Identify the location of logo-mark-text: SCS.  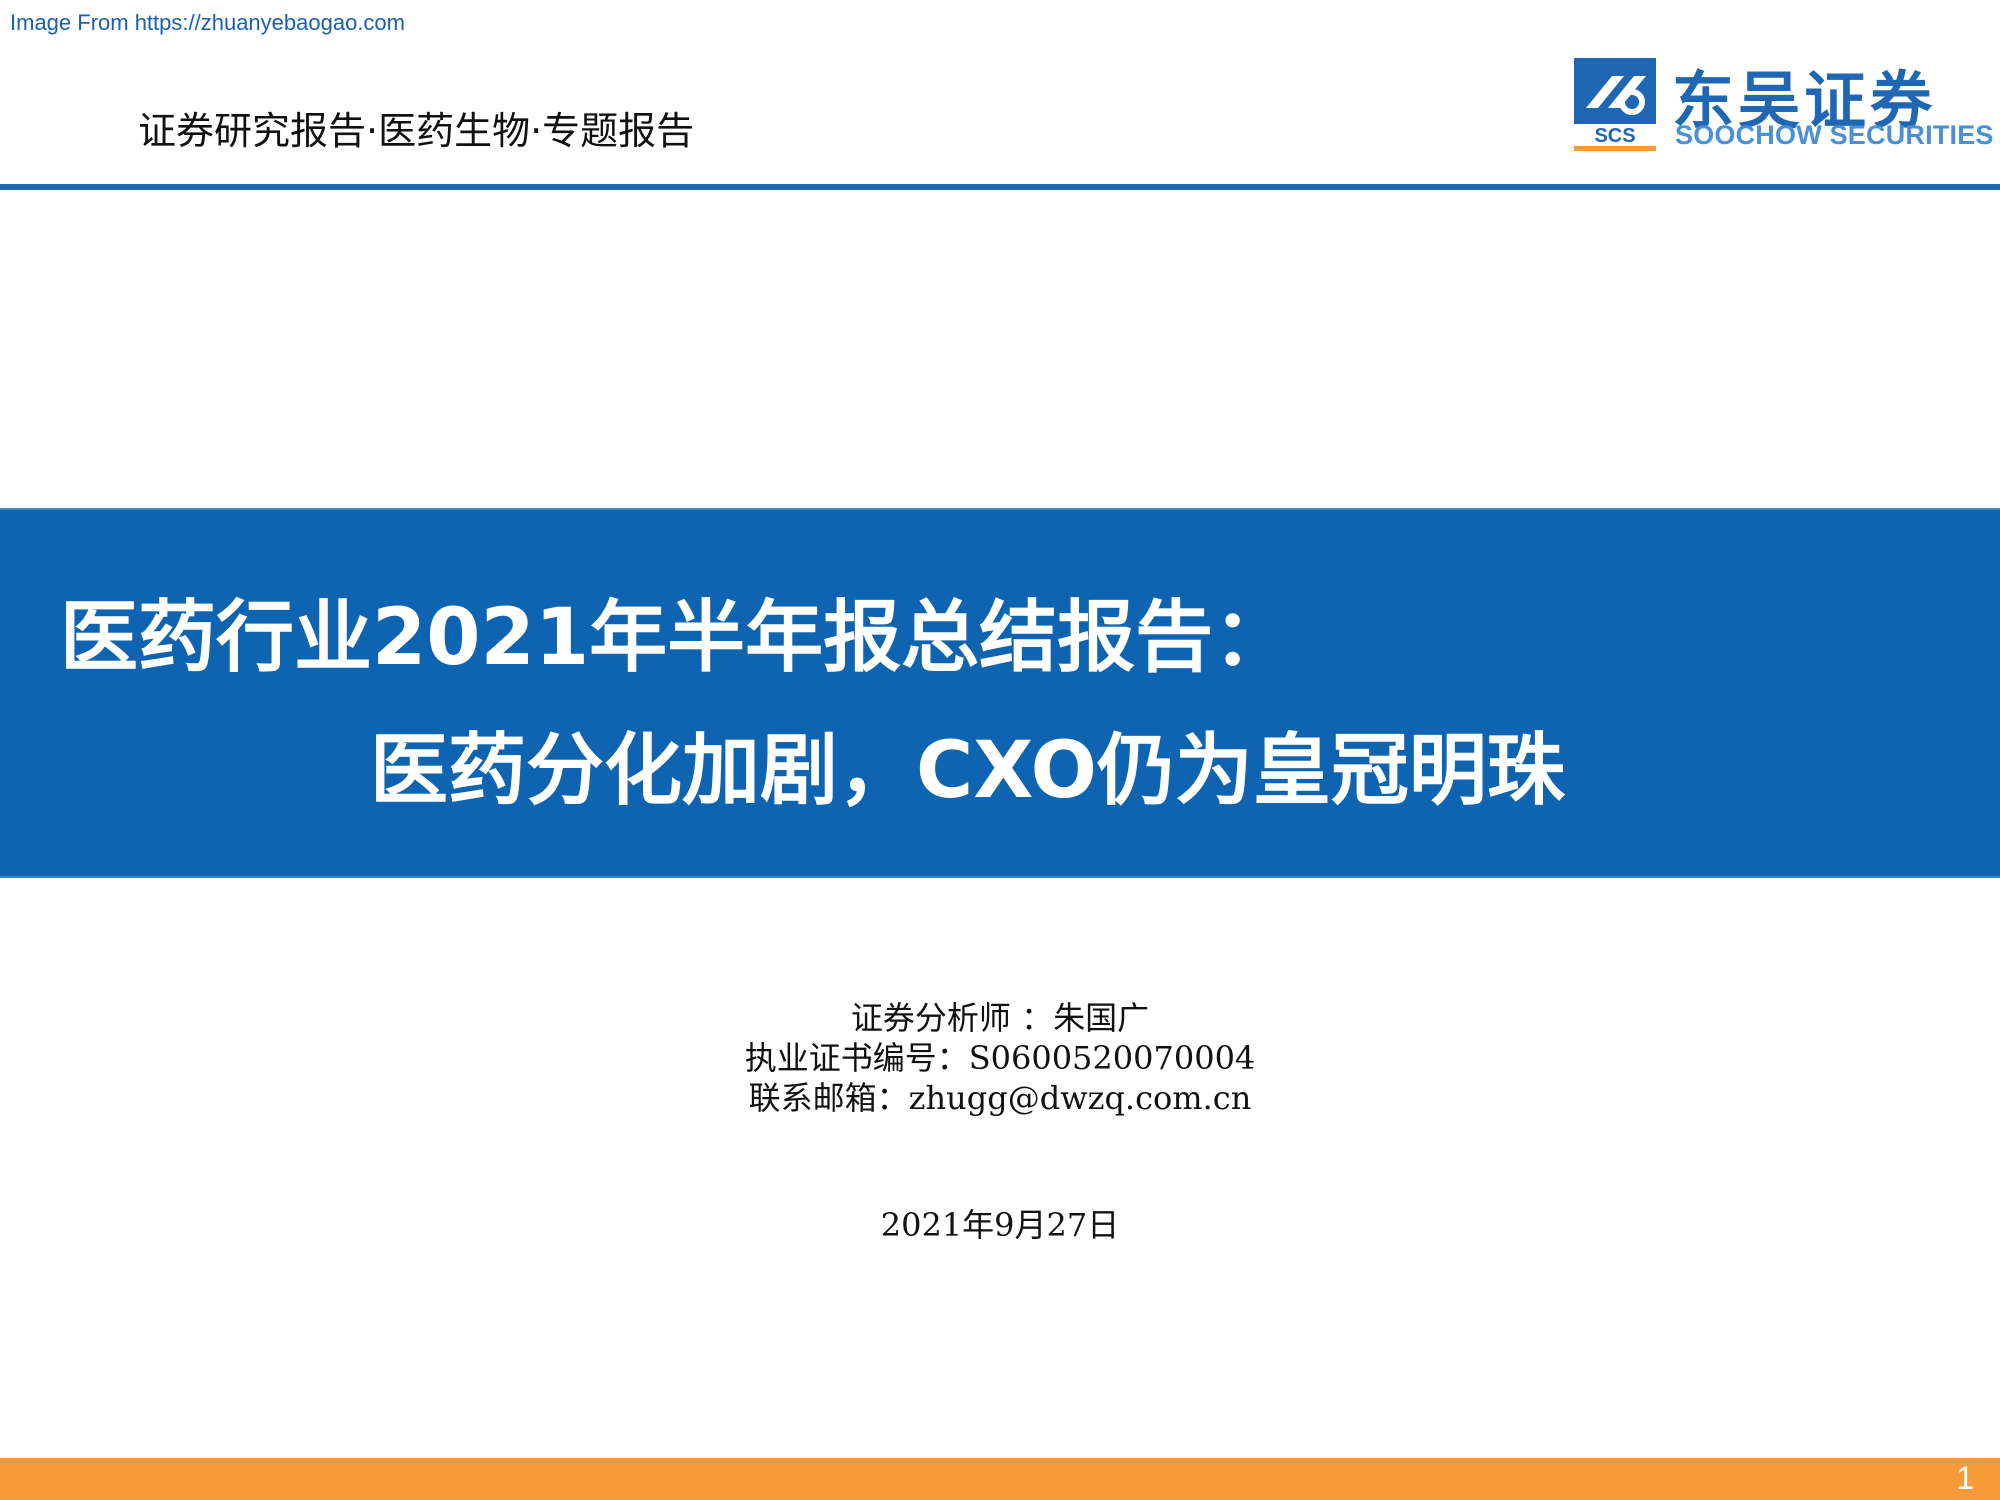
(1614, 136).